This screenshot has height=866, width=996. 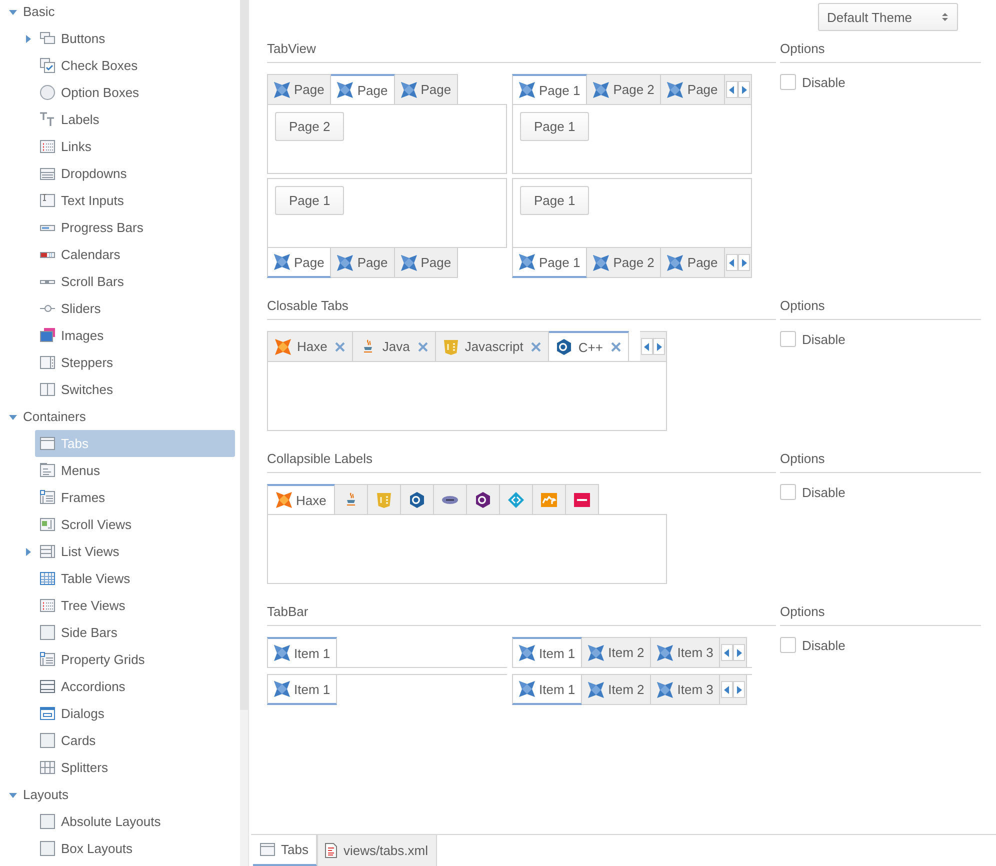 I want to click on tree-item: Check Boxes, so click(x=135, y=65).